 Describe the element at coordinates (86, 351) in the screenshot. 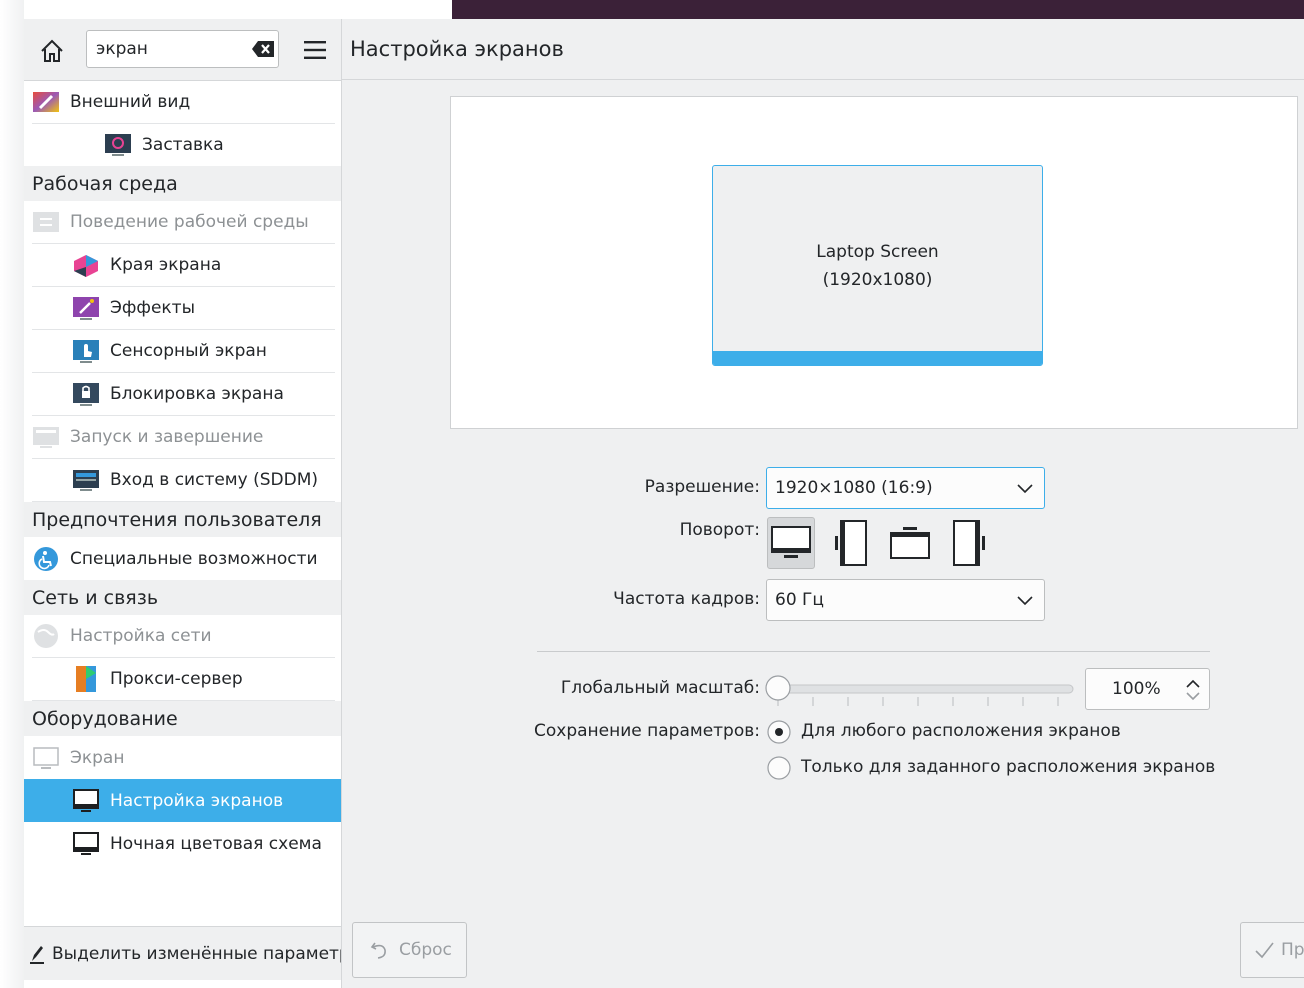

I see `touchscreen-icon` at that location.